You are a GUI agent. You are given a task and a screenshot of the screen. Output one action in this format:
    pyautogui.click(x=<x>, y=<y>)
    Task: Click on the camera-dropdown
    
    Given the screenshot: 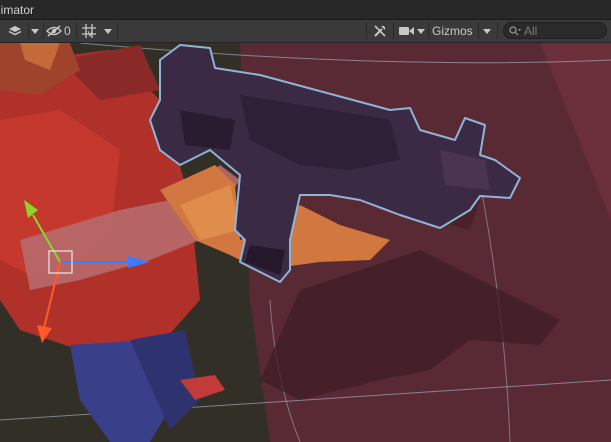 What is the action you would take?
    pyautogui.click(x=421, y=31)
    